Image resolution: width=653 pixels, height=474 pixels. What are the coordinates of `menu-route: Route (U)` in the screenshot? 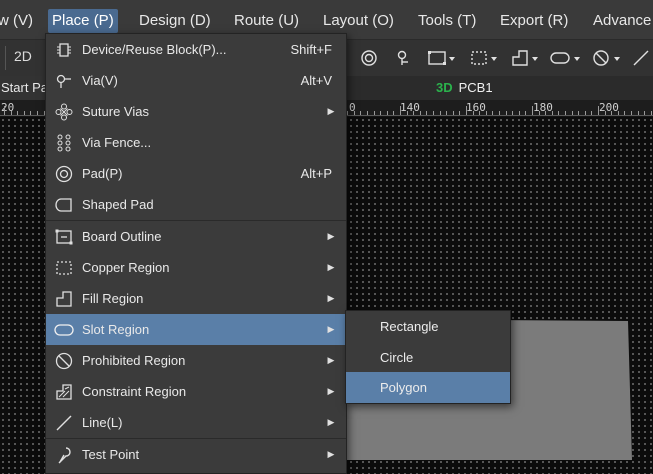 It's located at (266, 21).